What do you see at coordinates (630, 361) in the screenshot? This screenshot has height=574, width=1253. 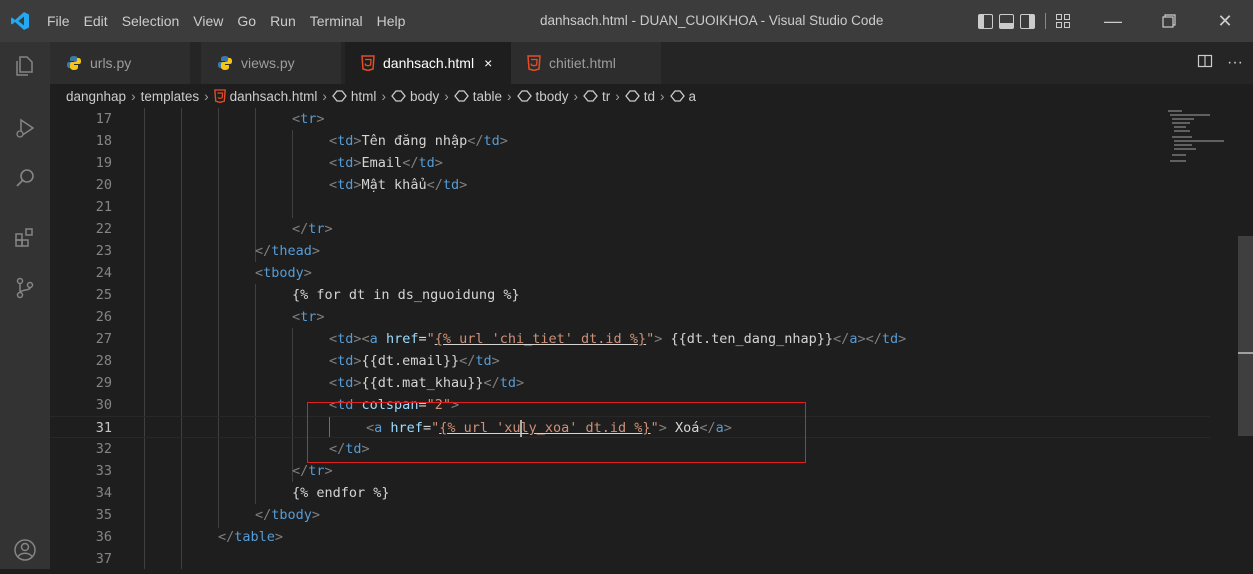 I see `code-line: 28 <td>{{dt.email}}</td>` at bounding box center [630, 361].